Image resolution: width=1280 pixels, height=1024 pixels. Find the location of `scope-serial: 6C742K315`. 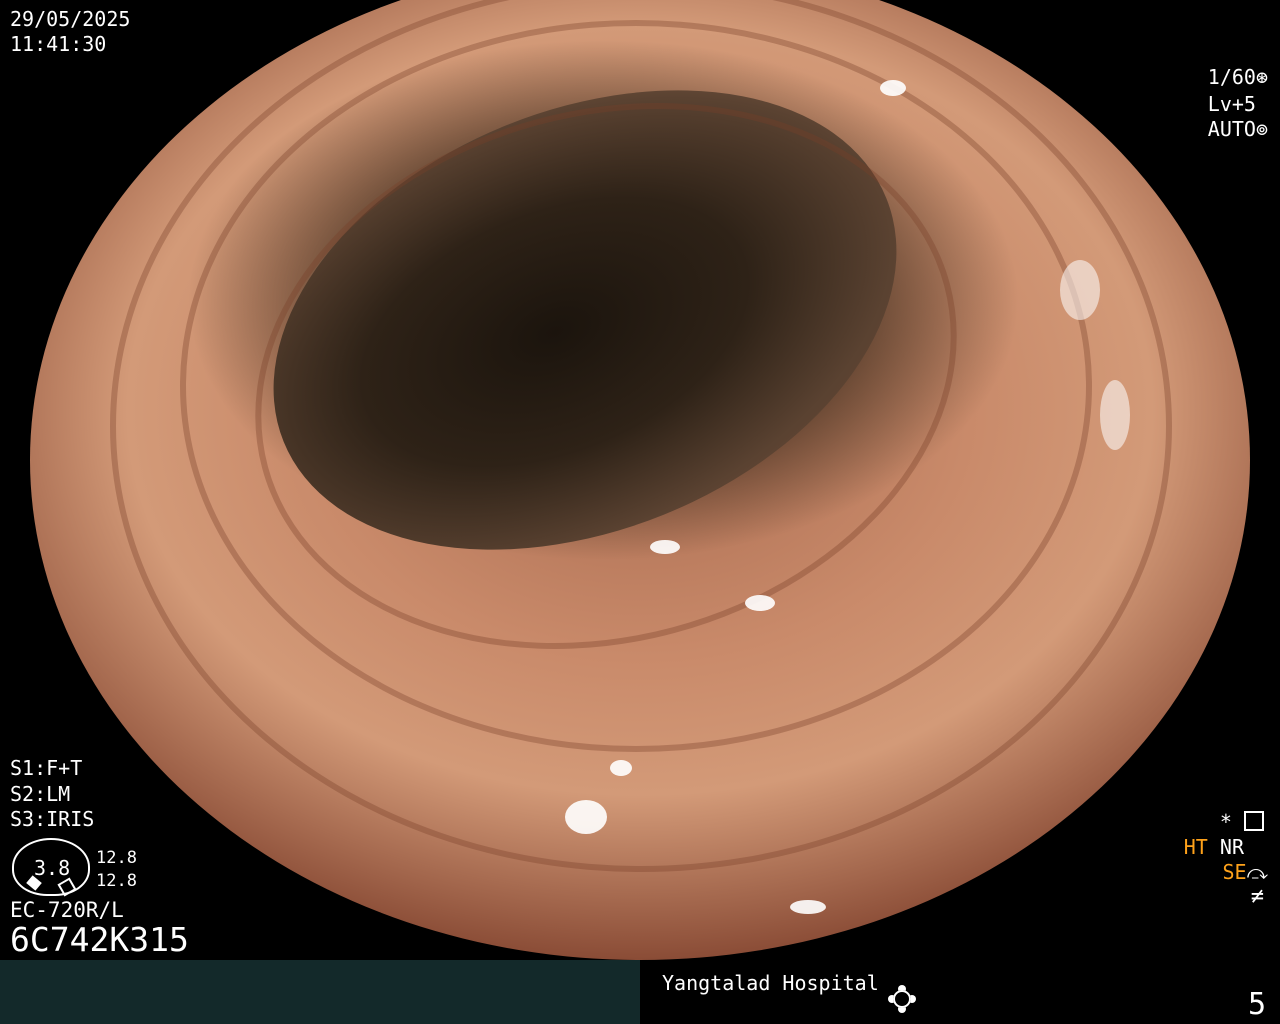

scope-serial: 6C742K315 is located at coordinates (99, 939).